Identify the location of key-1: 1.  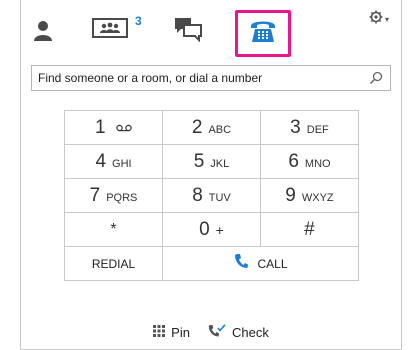
(113, 127).